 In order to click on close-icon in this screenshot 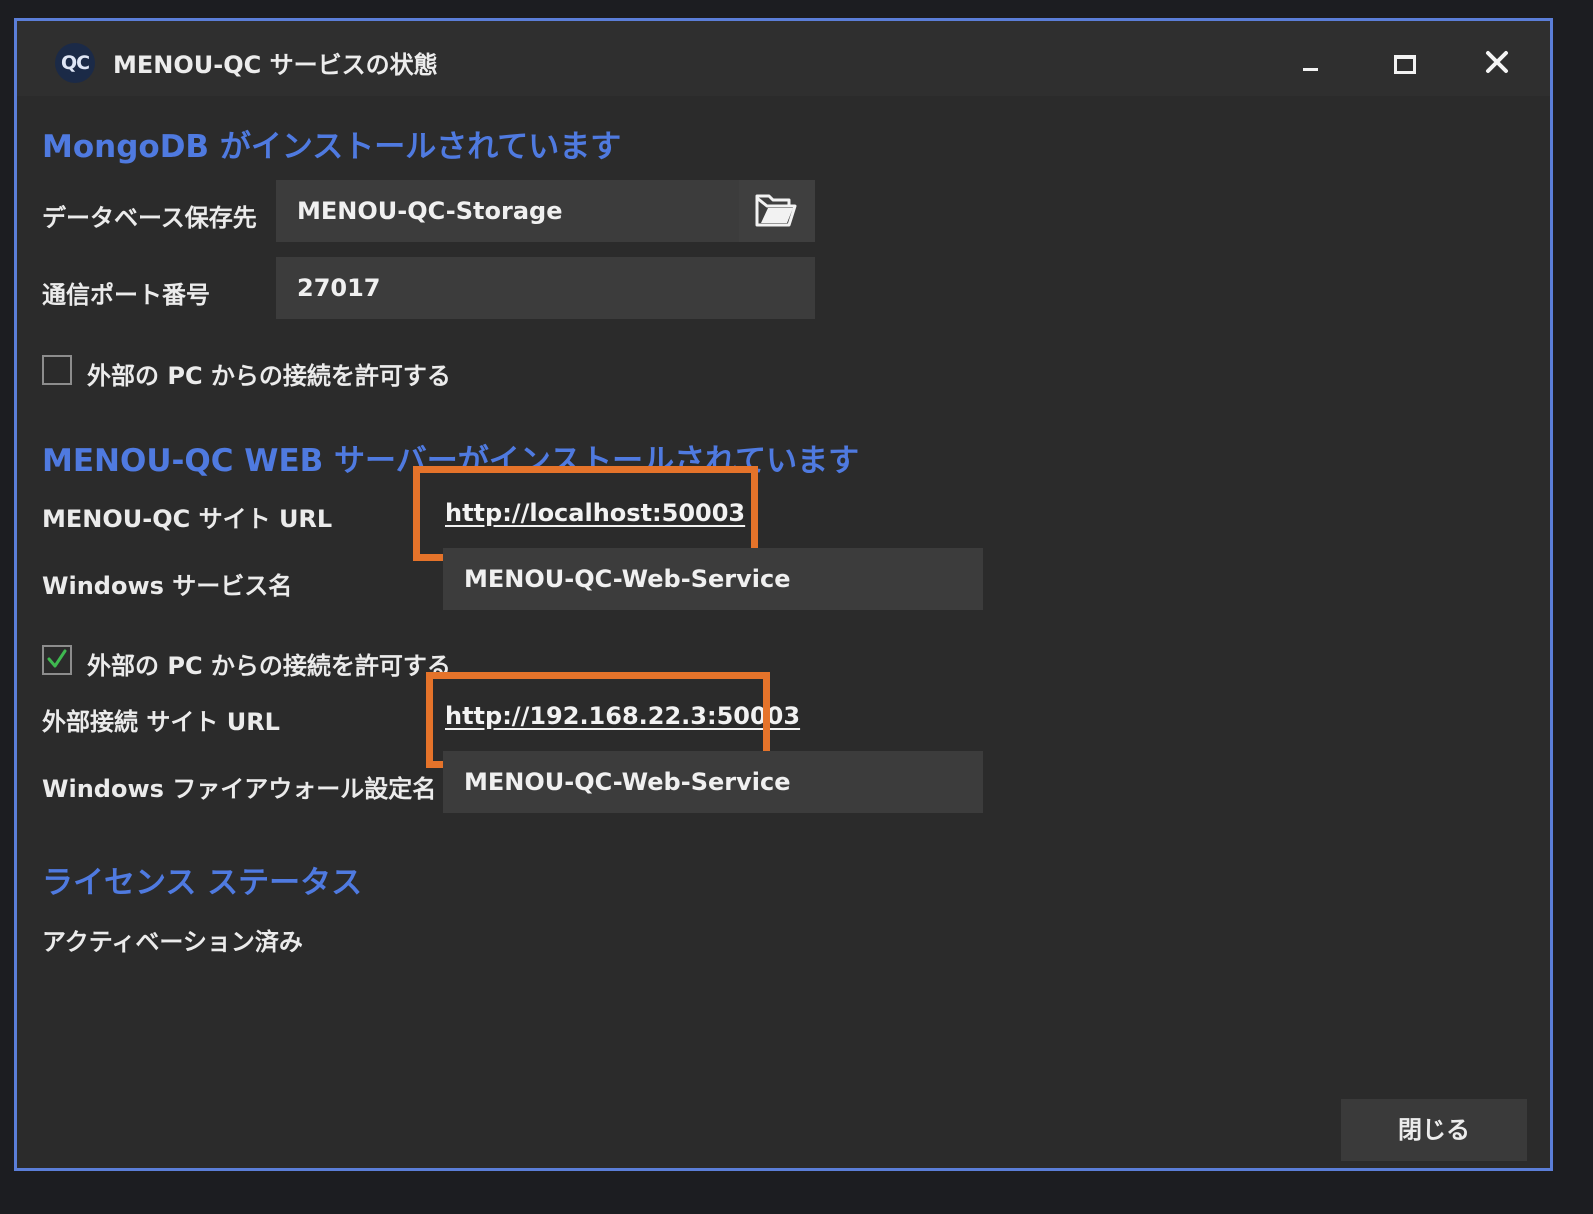, I will do `click(1497, 62)`.